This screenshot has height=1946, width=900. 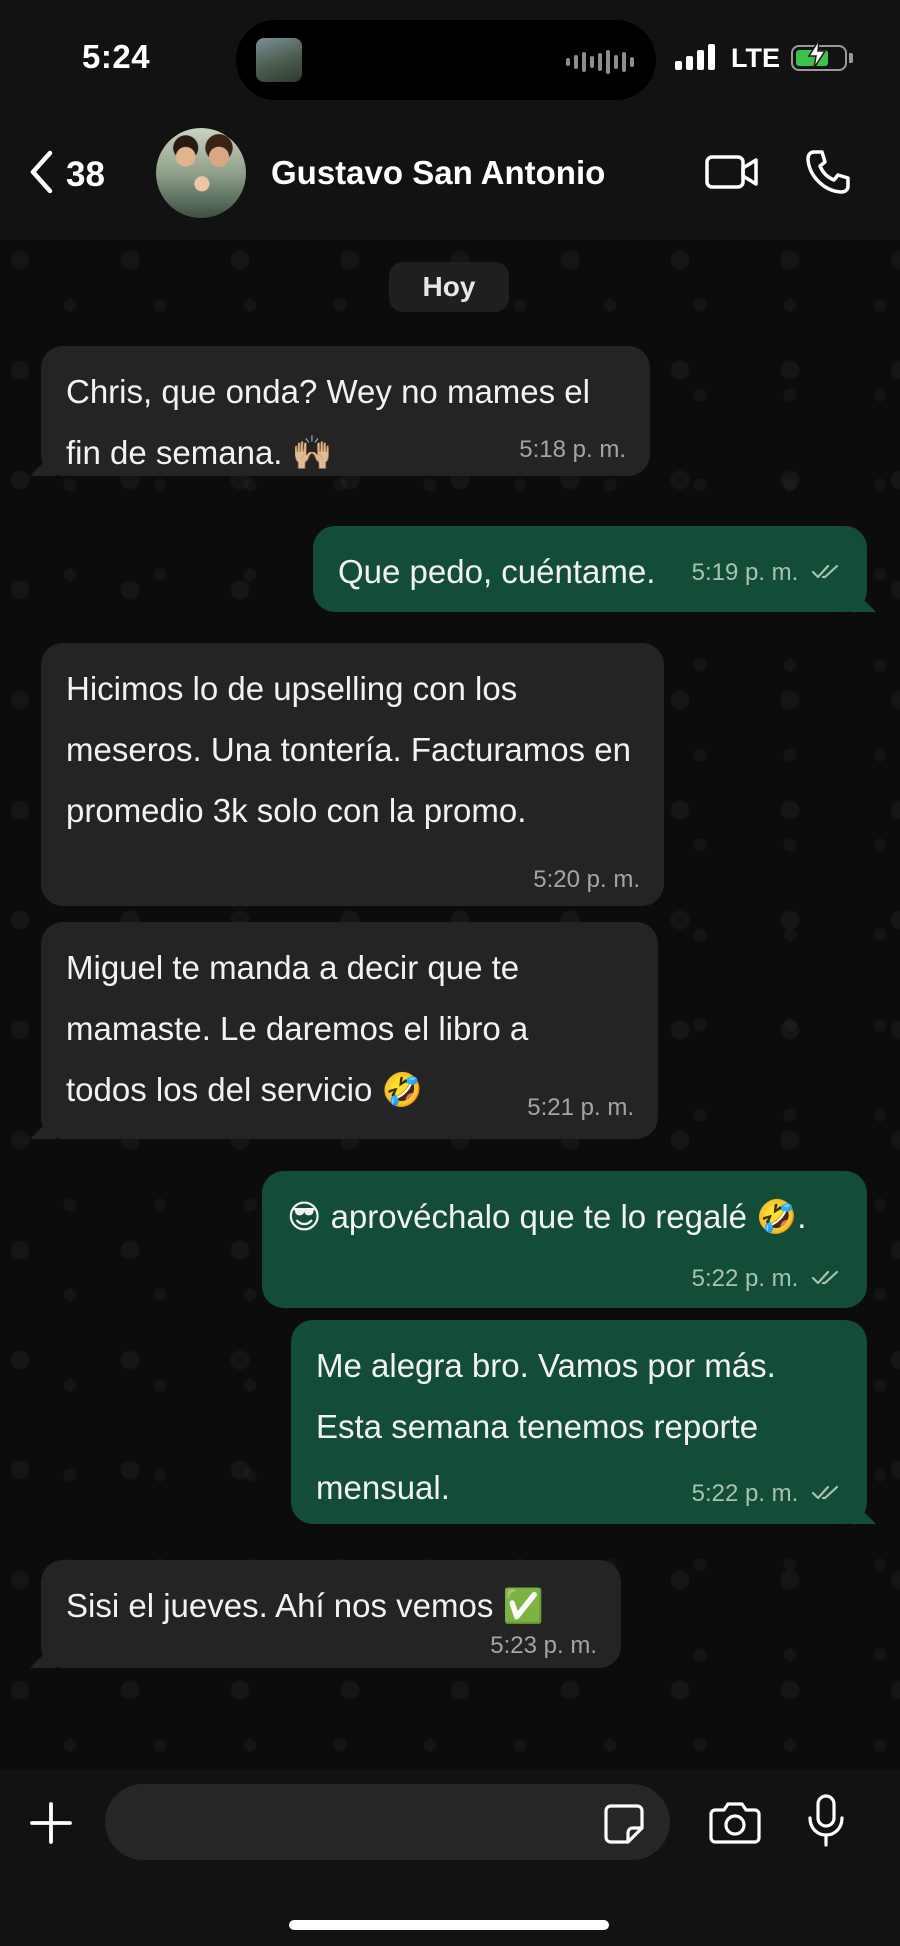 I want to click on battery-tip, so click(x=851, y=58).